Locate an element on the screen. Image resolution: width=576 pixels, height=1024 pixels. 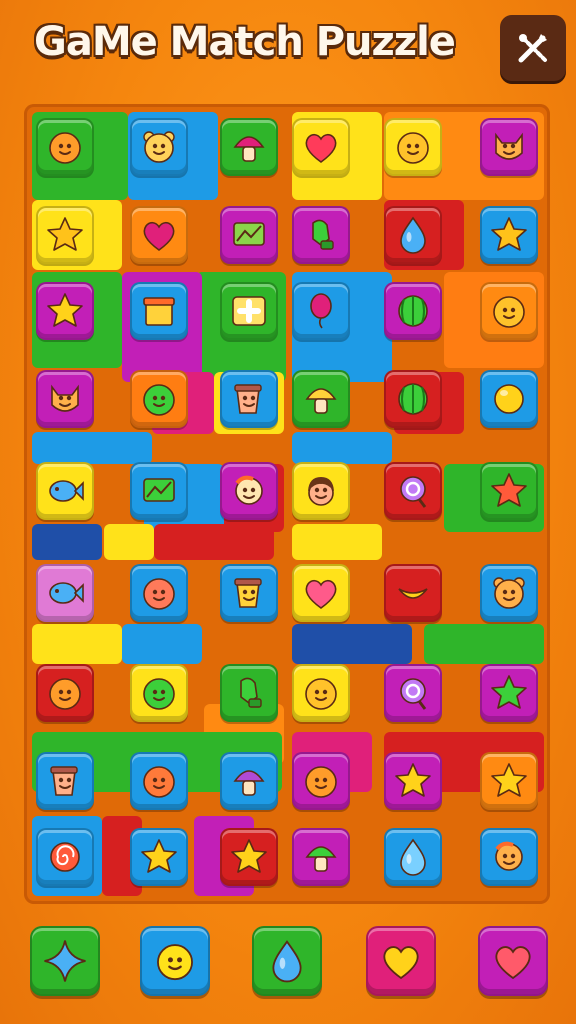
box-icon is located at coordinates (159, 311).